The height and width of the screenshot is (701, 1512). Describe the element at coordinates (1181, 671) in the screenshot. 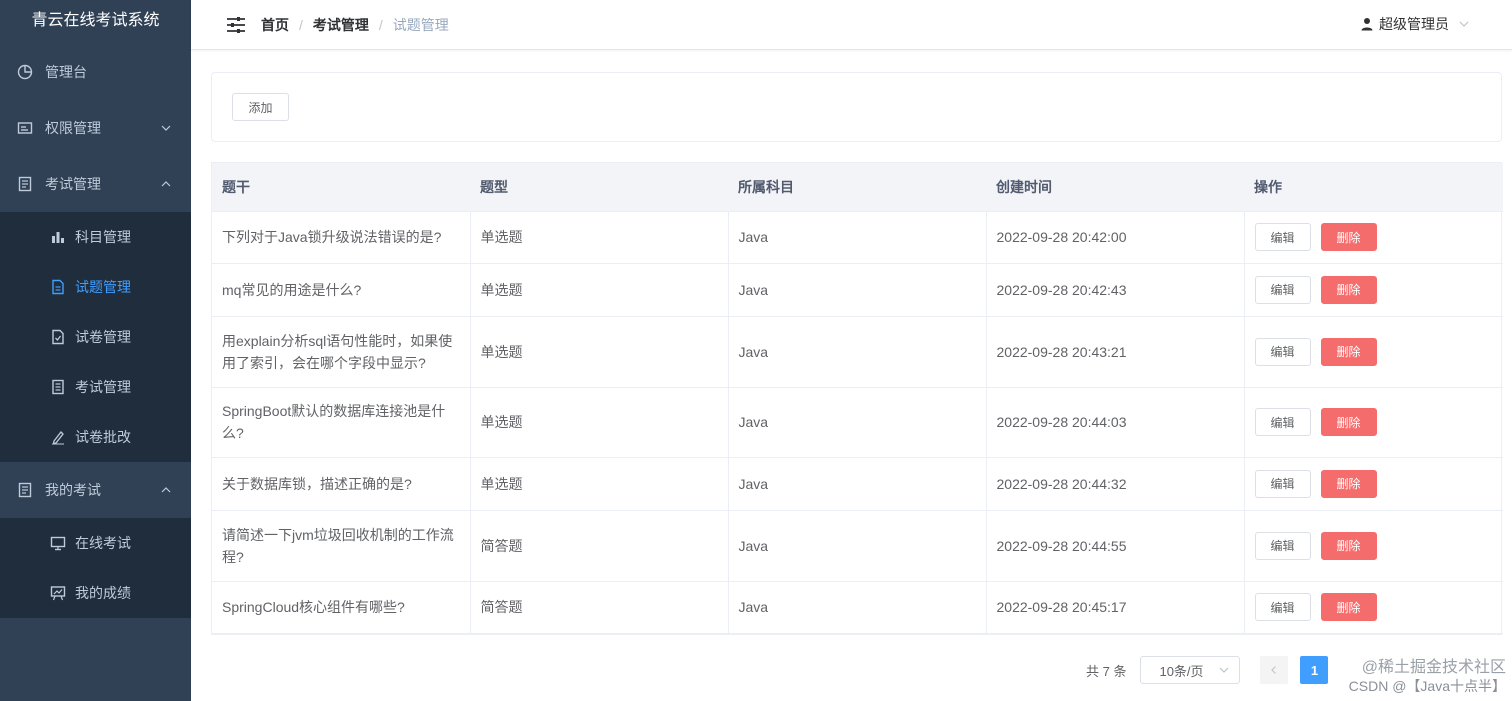

I see `page-size-value: 10条/页` at that location.